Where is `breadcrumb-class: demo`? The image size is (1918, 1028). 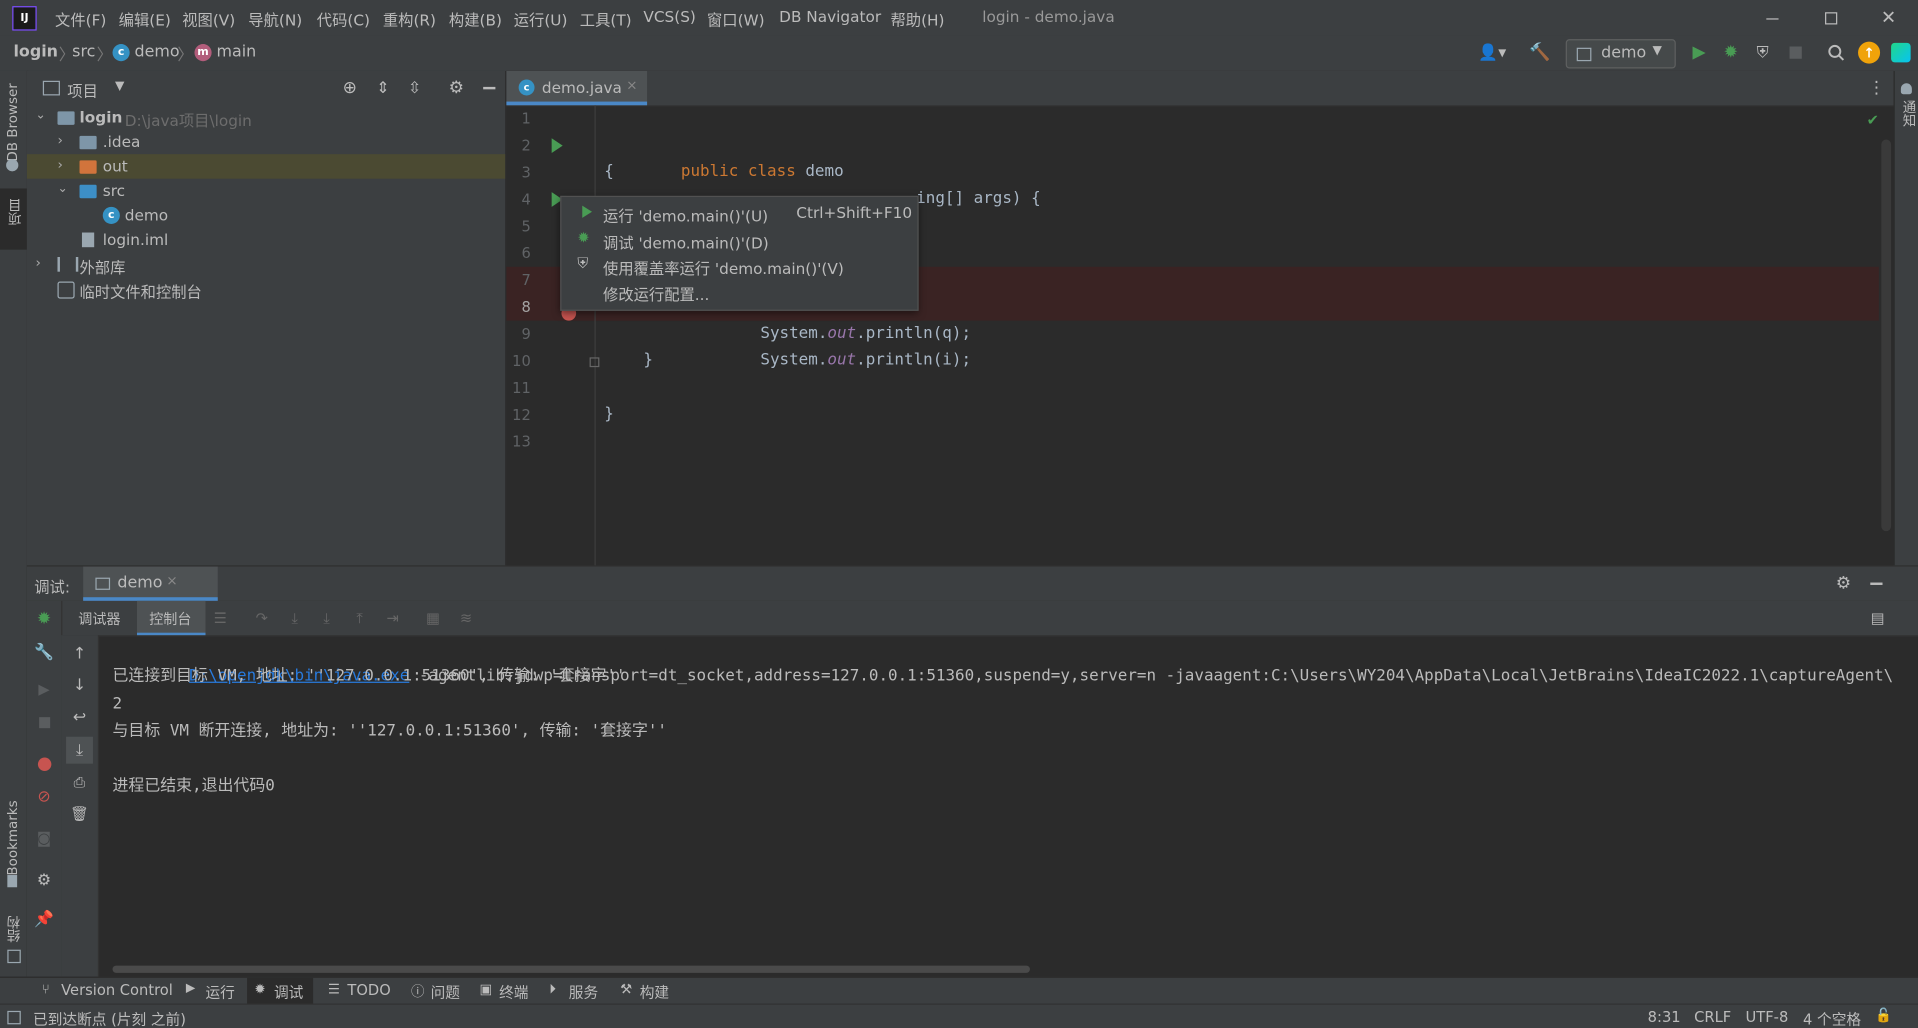
breadcrumb-class: demo is located at coordinates (157, 52).